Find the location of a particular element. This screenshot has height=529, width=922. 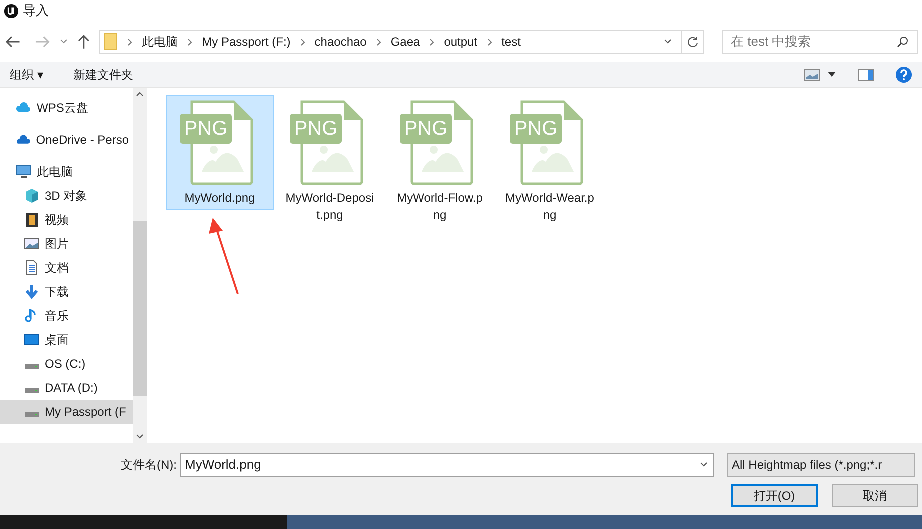

film-icon is located at coordinates (32, 220).